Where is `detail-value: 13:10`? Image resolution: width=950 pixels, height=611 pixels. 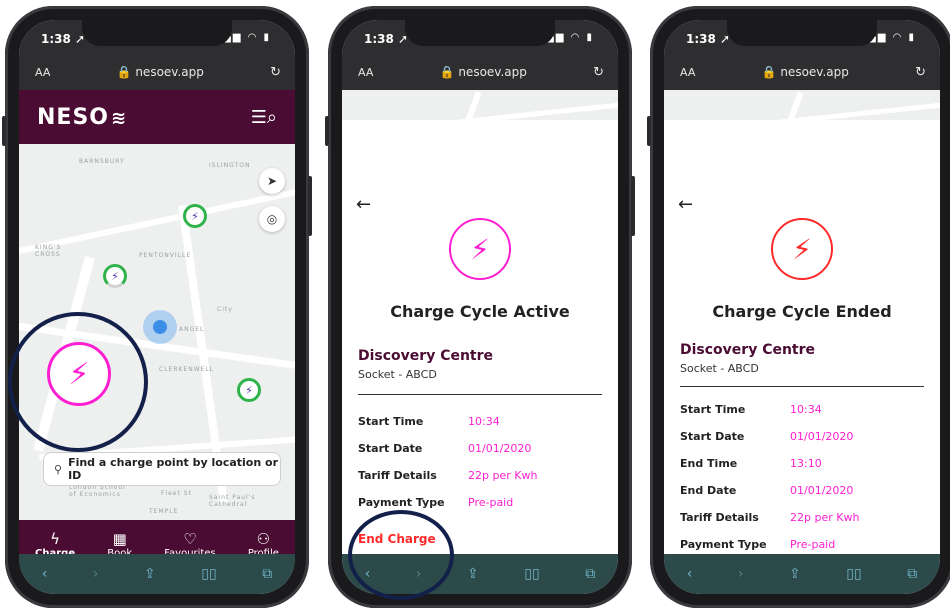
detail-value: 13:10 is located at coordinates (806, 463).